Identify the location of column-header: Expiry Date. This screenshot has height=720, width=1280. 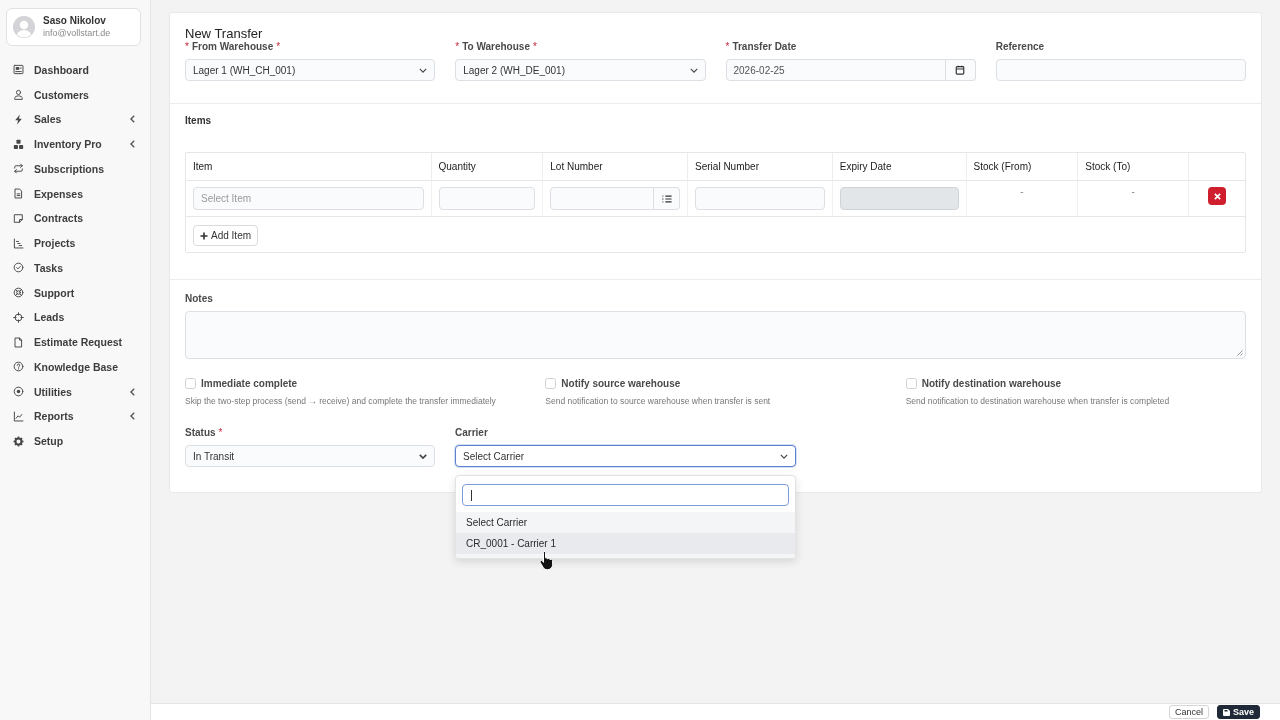
(899, 167).